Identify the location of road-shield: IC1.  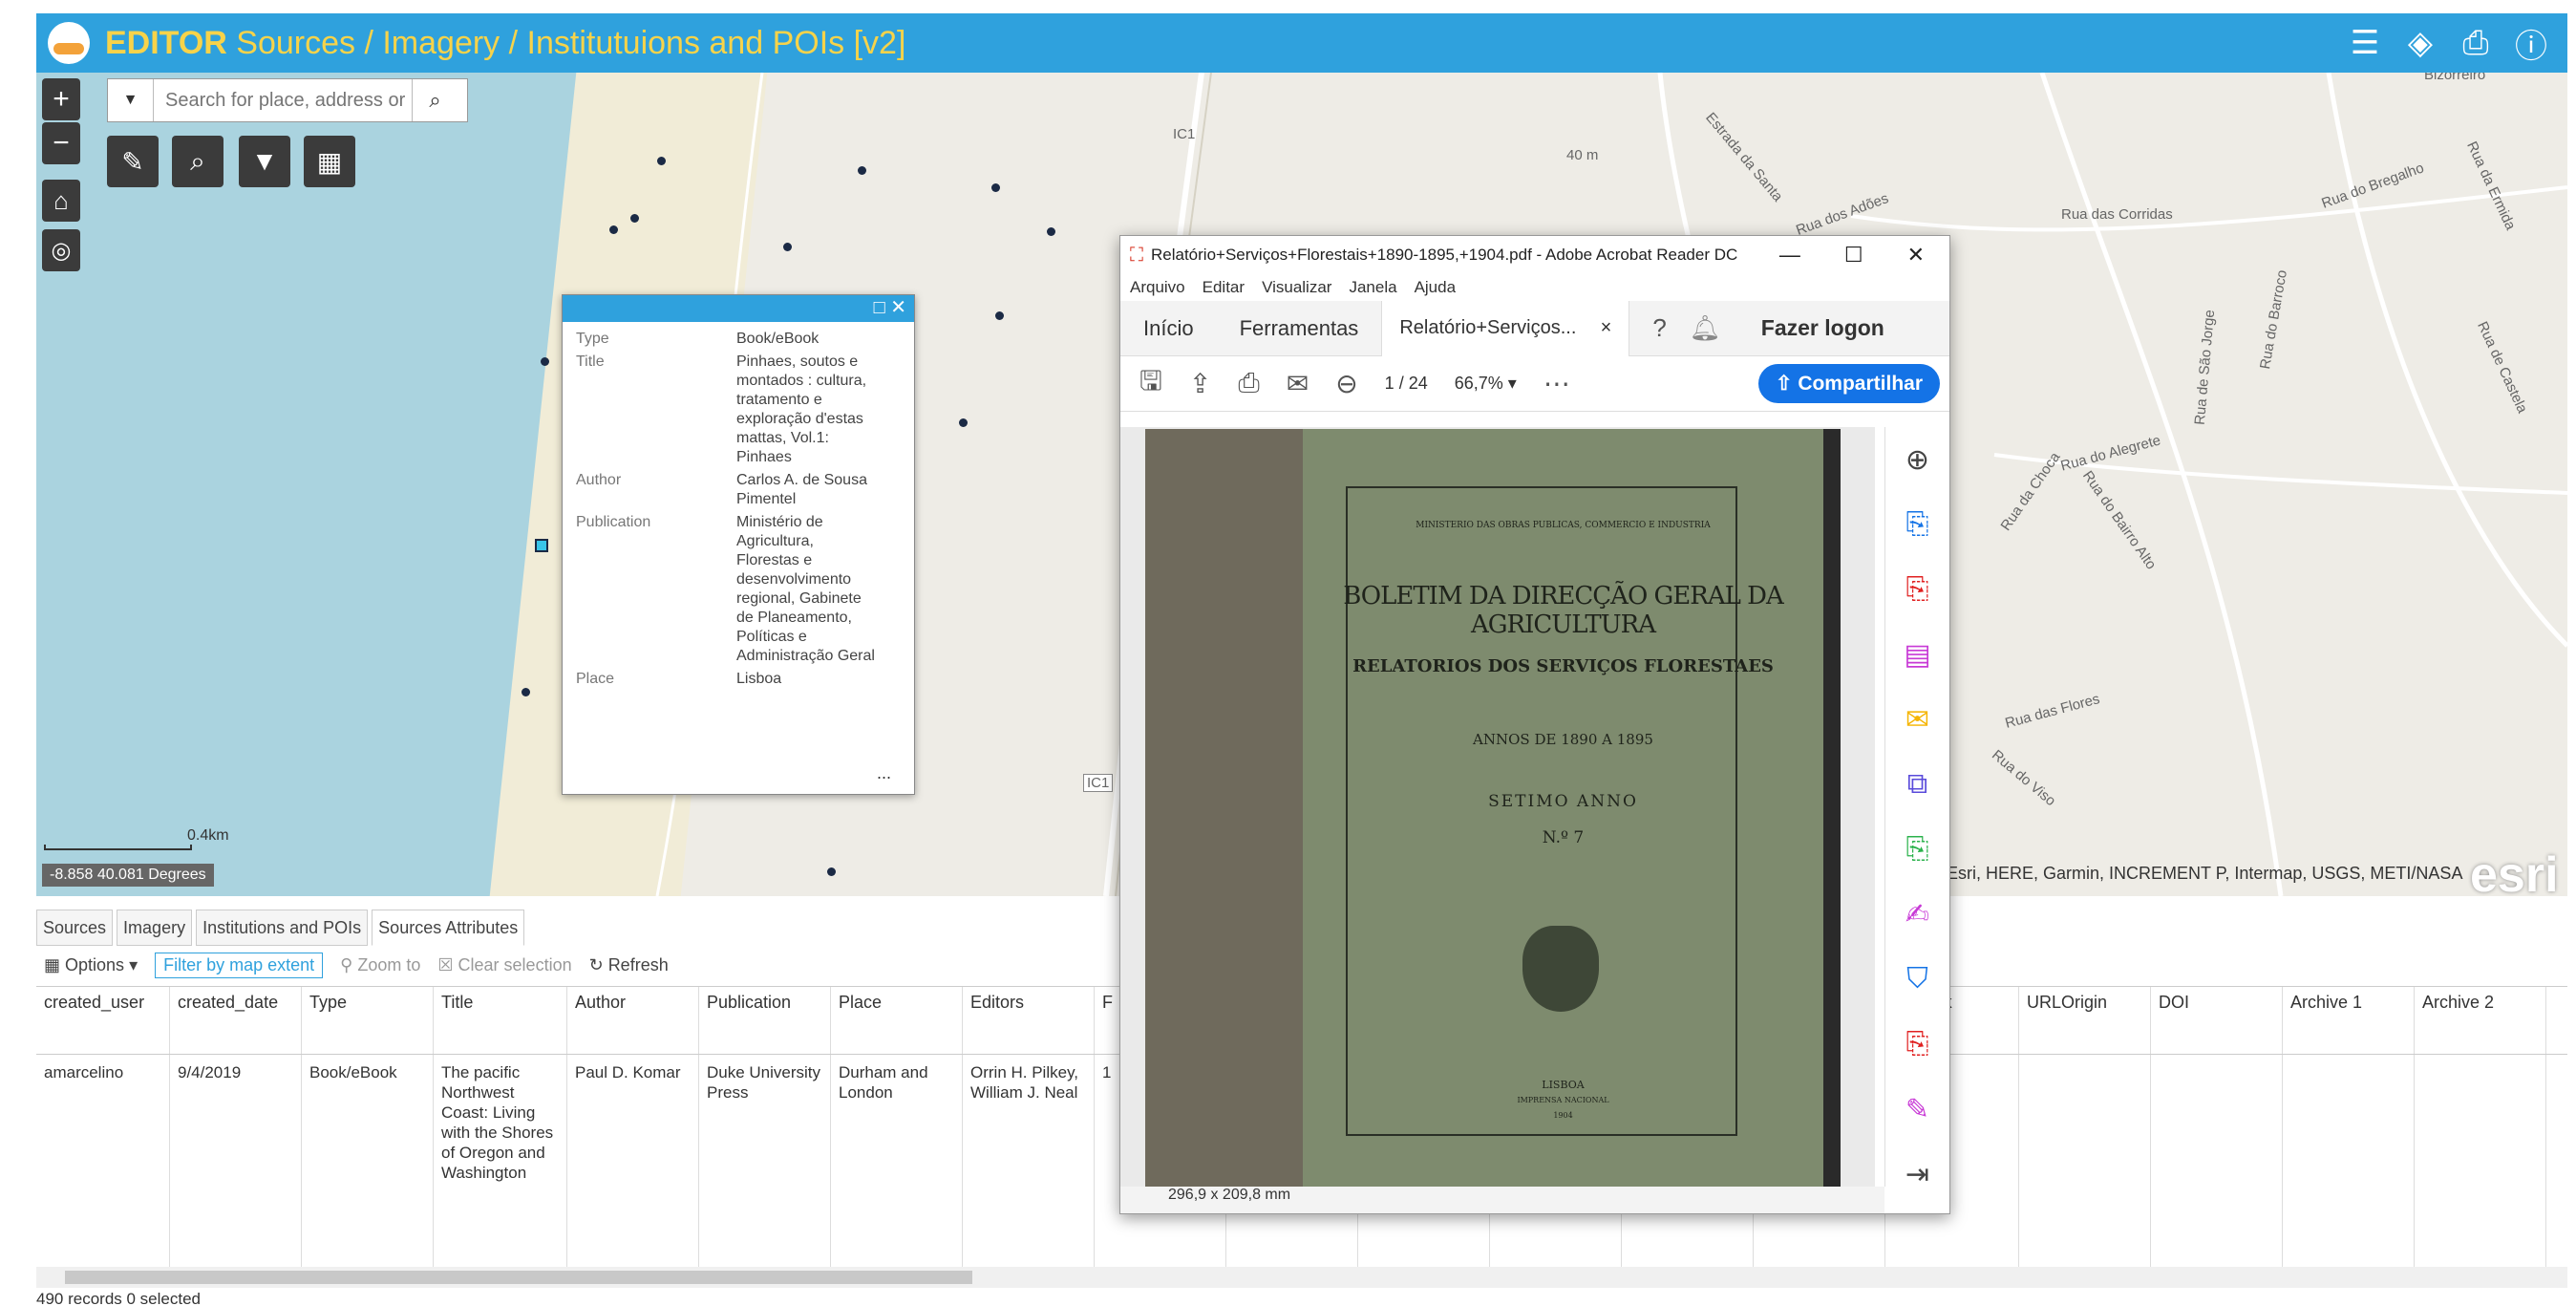
(1184, 134).